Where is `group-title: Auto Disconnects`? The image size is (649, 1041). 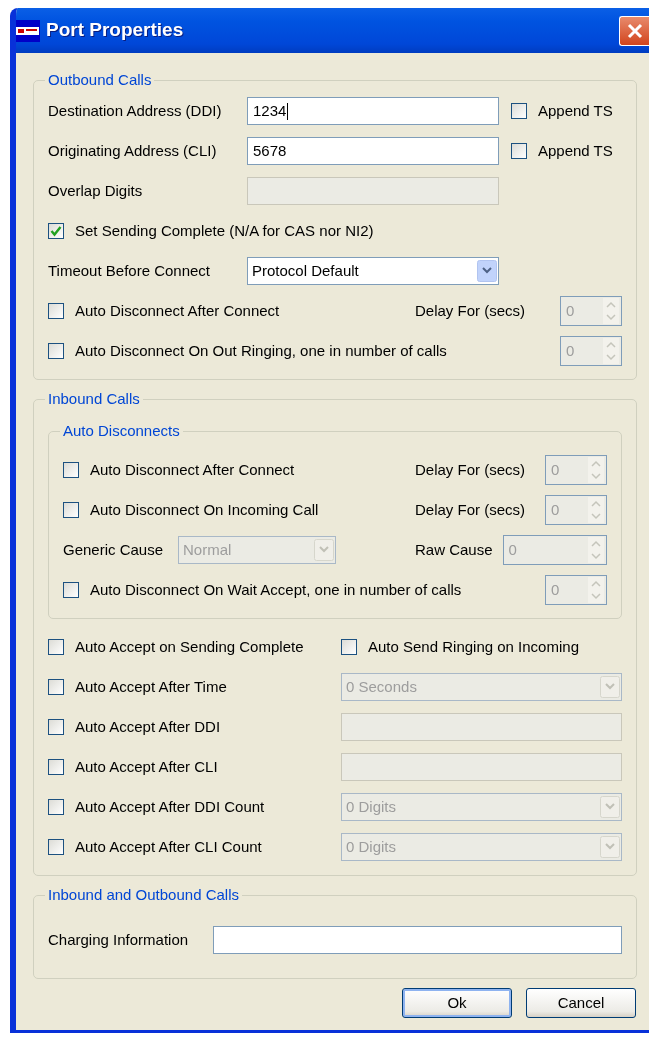
group-title: Auto Disconnects is located at coordinates (121, 431).